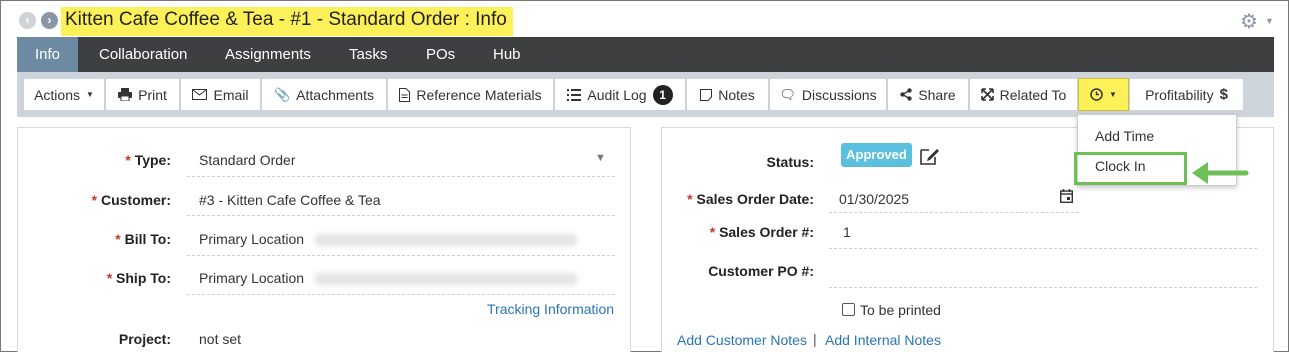 This screenshot has height=352, width=1289. I want to click on project-label: Project:, so click(144, 339).